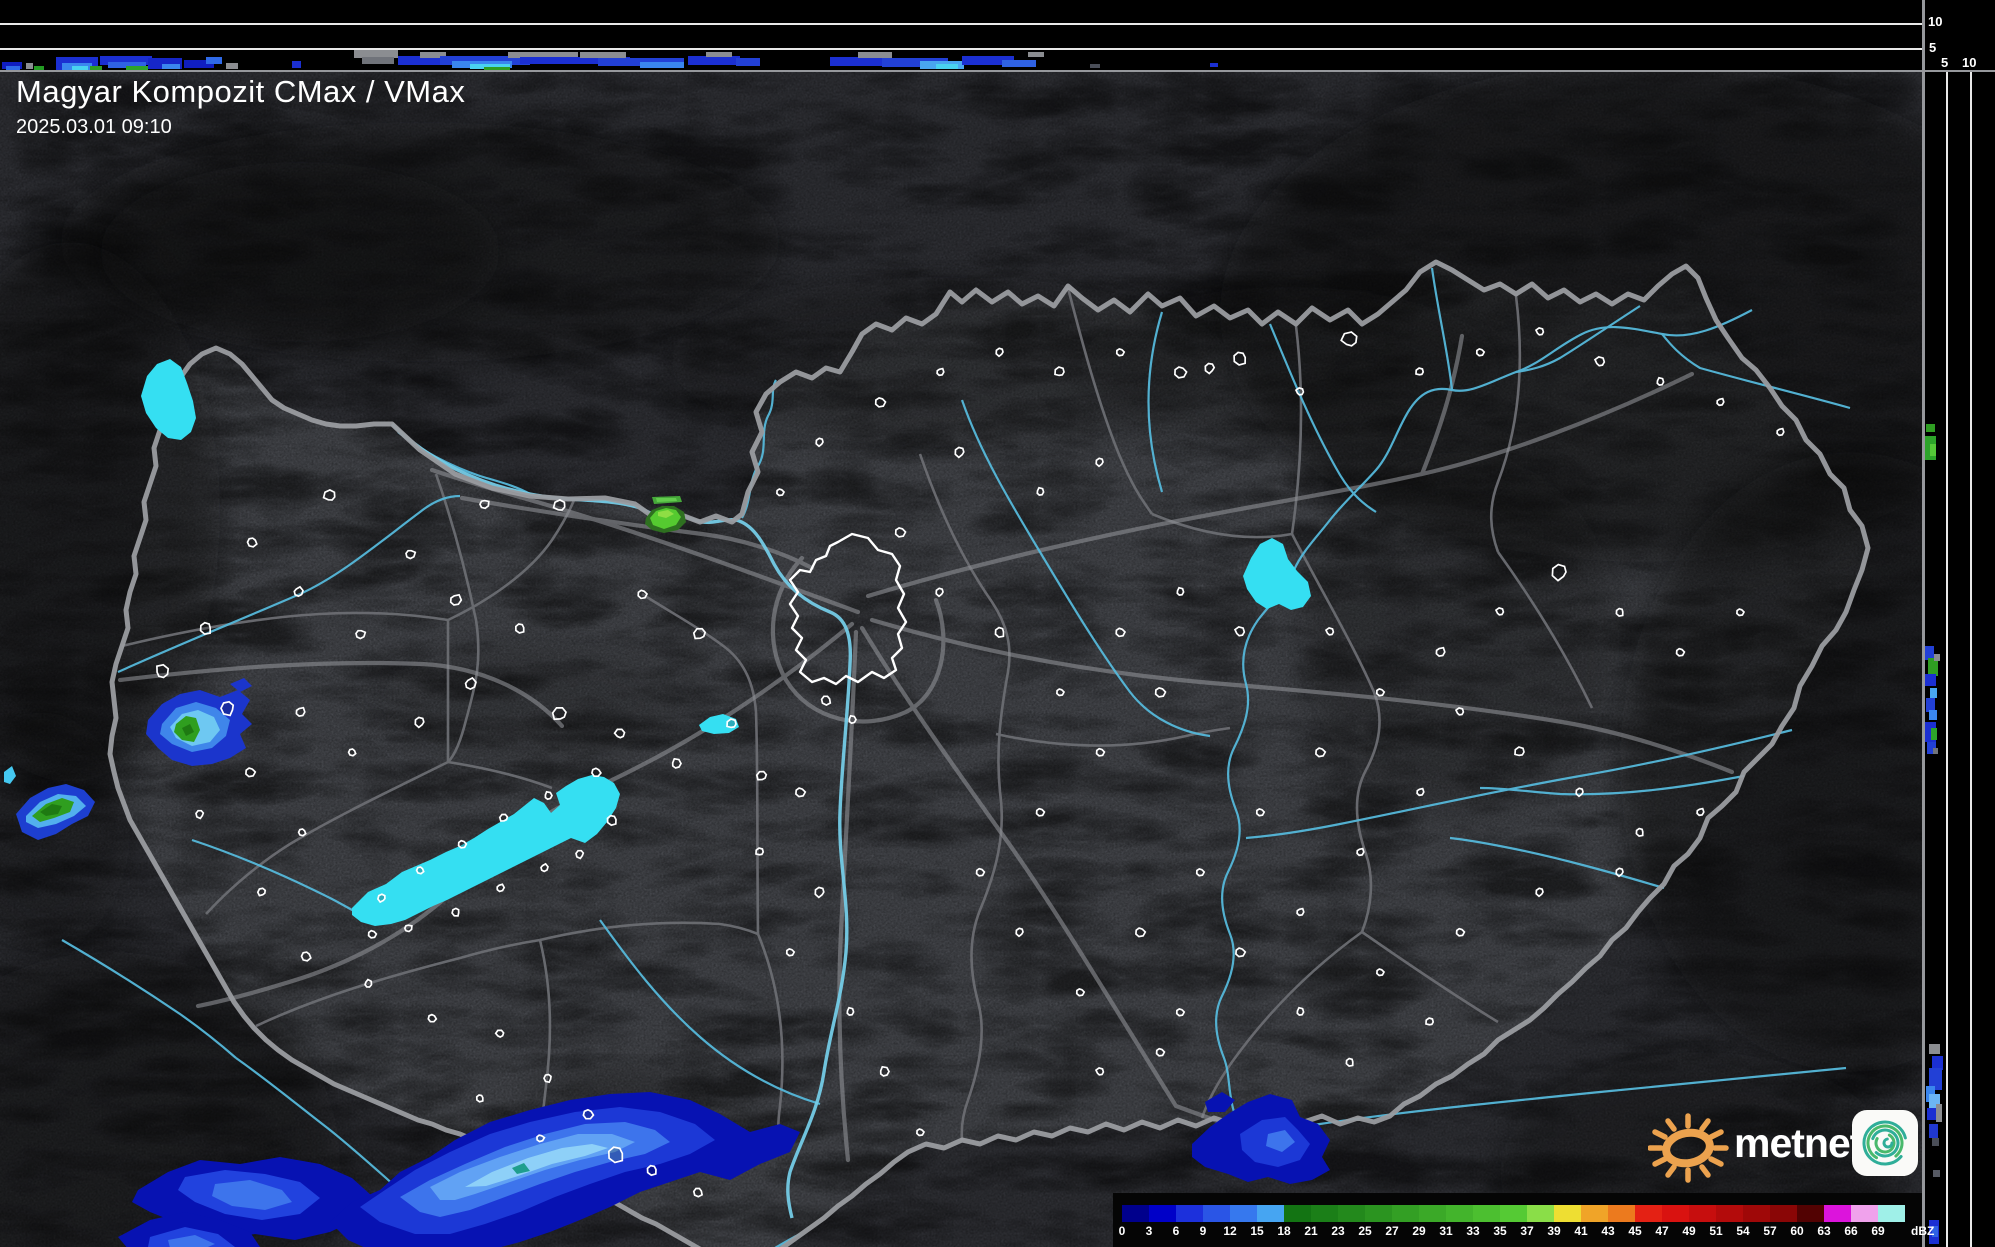  What do you see at coordinates (1392, 1231) in the screenshot?
I see `colorbar-tick-label: 27` at bounding box center [1392, 1231].